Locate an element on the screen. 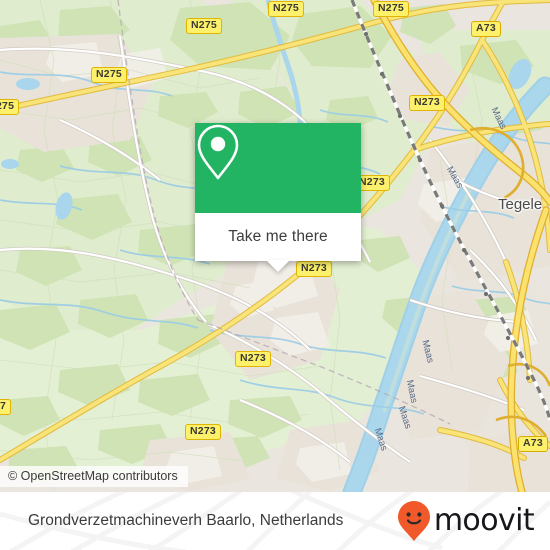 This screenshot has width=550, height=550. road-shield-n277-clipped: 77 is located at coordinates (6, 407).